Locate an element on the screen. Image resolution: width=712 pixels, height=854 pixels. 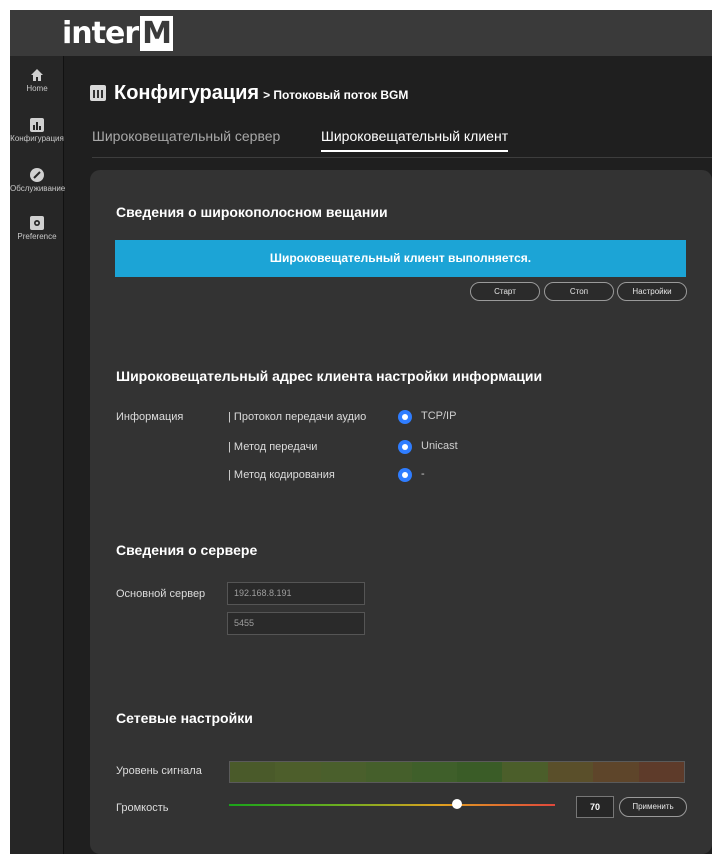
broadcast-info-title: Сведения о широкополосном вещании is located at coordinates (252, 212).